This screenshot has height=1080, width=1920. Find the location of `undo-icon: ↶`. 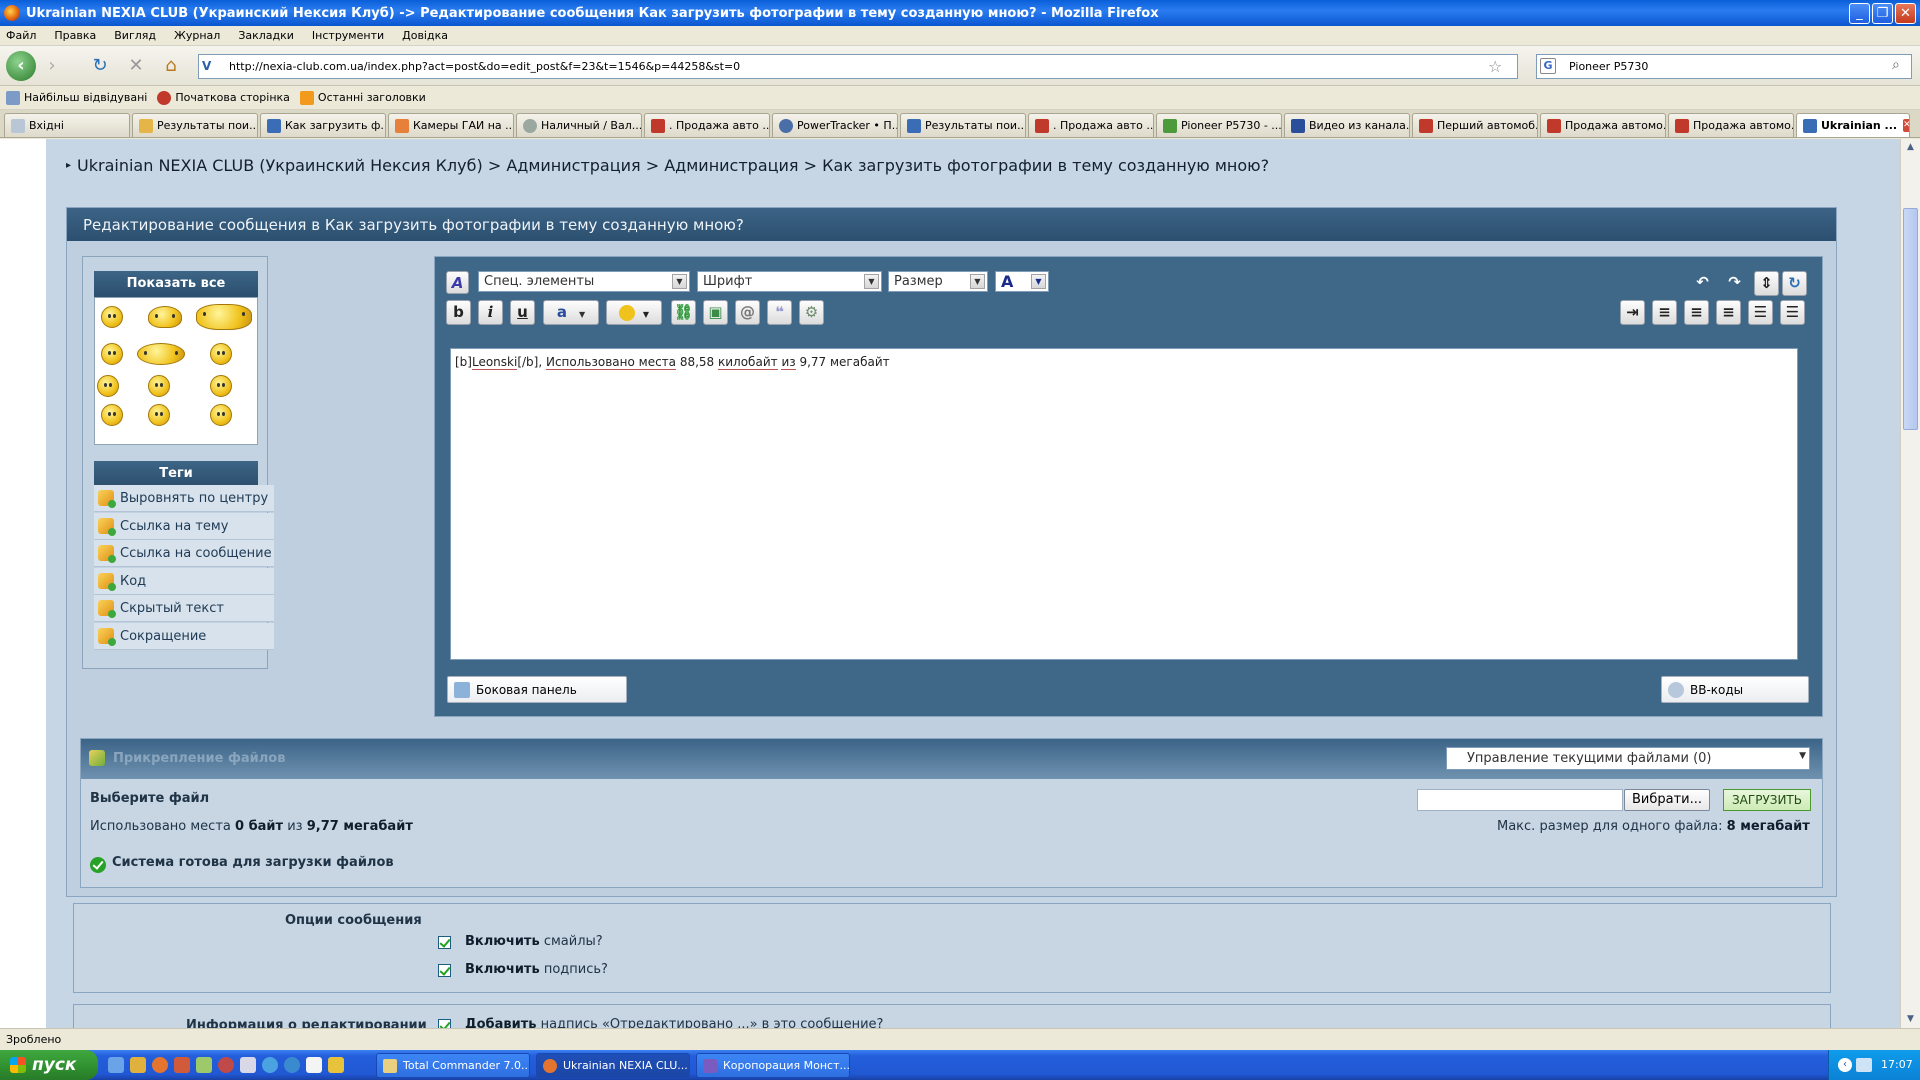

undo-icon: ↶ is located at coordinates (1702, 283).